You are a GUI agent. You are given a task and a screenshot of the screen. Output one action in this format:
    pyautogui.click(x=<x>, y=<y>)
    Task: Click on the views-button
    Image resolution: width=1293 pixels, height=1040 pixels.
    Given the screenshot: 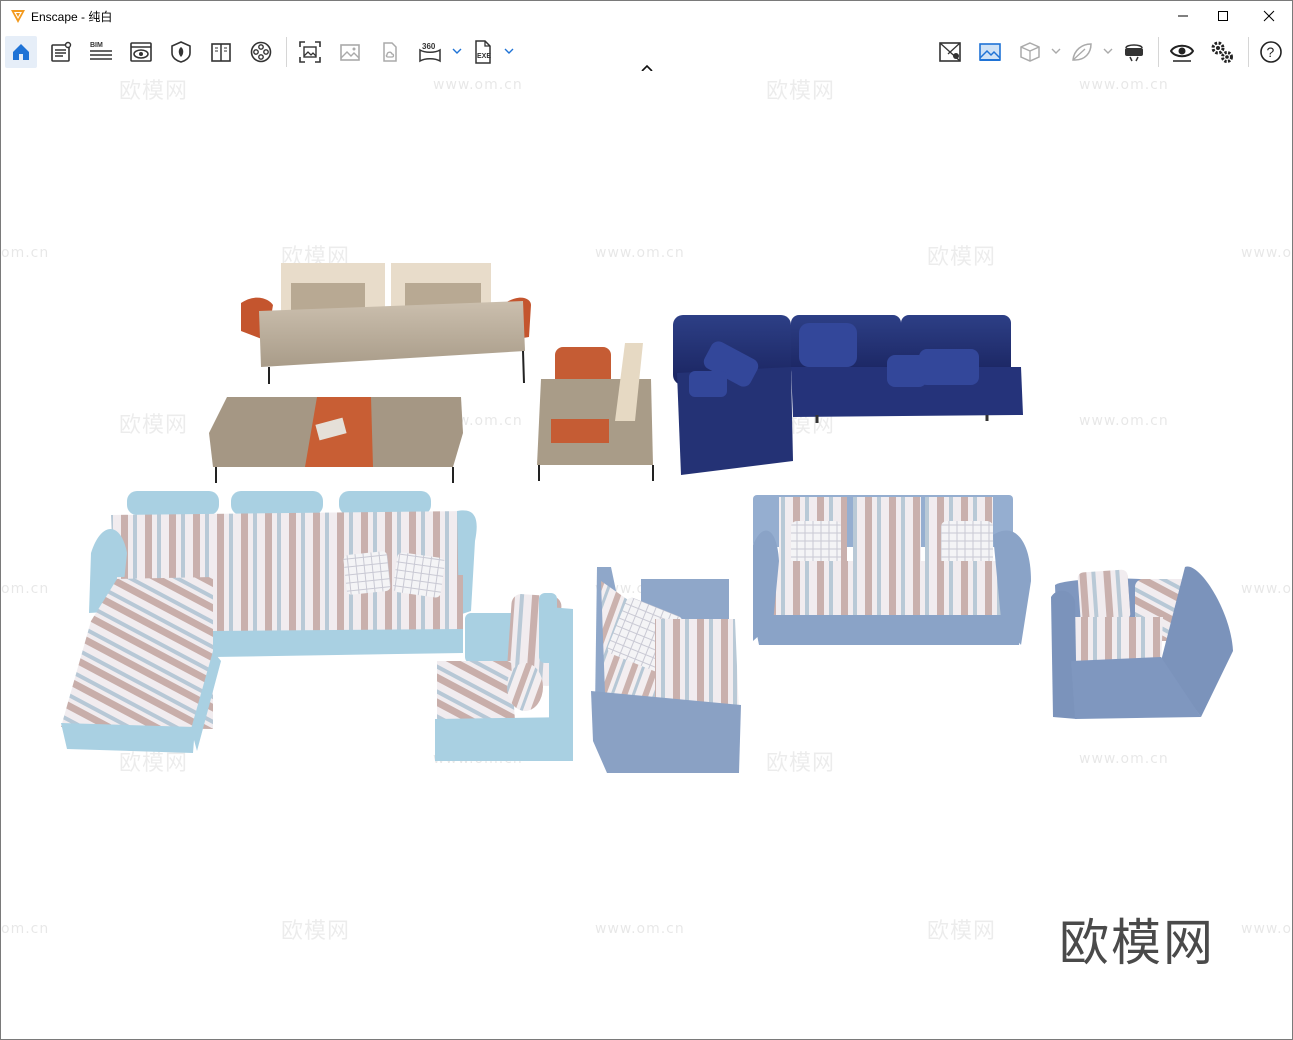 What is the action you would take?
    pyautogui.click(x=141, y=52)
    